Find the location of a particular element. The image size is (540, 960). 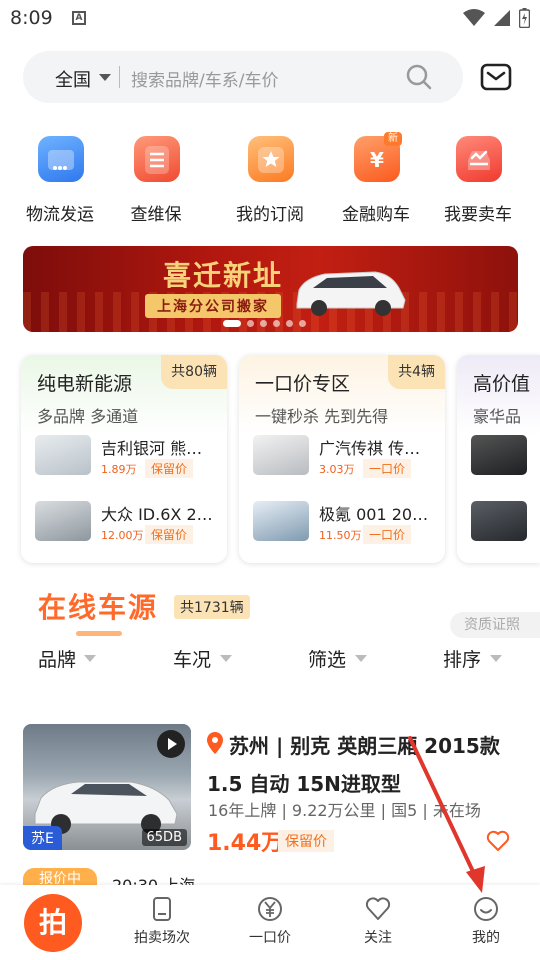

license-region-badge: 苏E is located at coordinates (42, 838).